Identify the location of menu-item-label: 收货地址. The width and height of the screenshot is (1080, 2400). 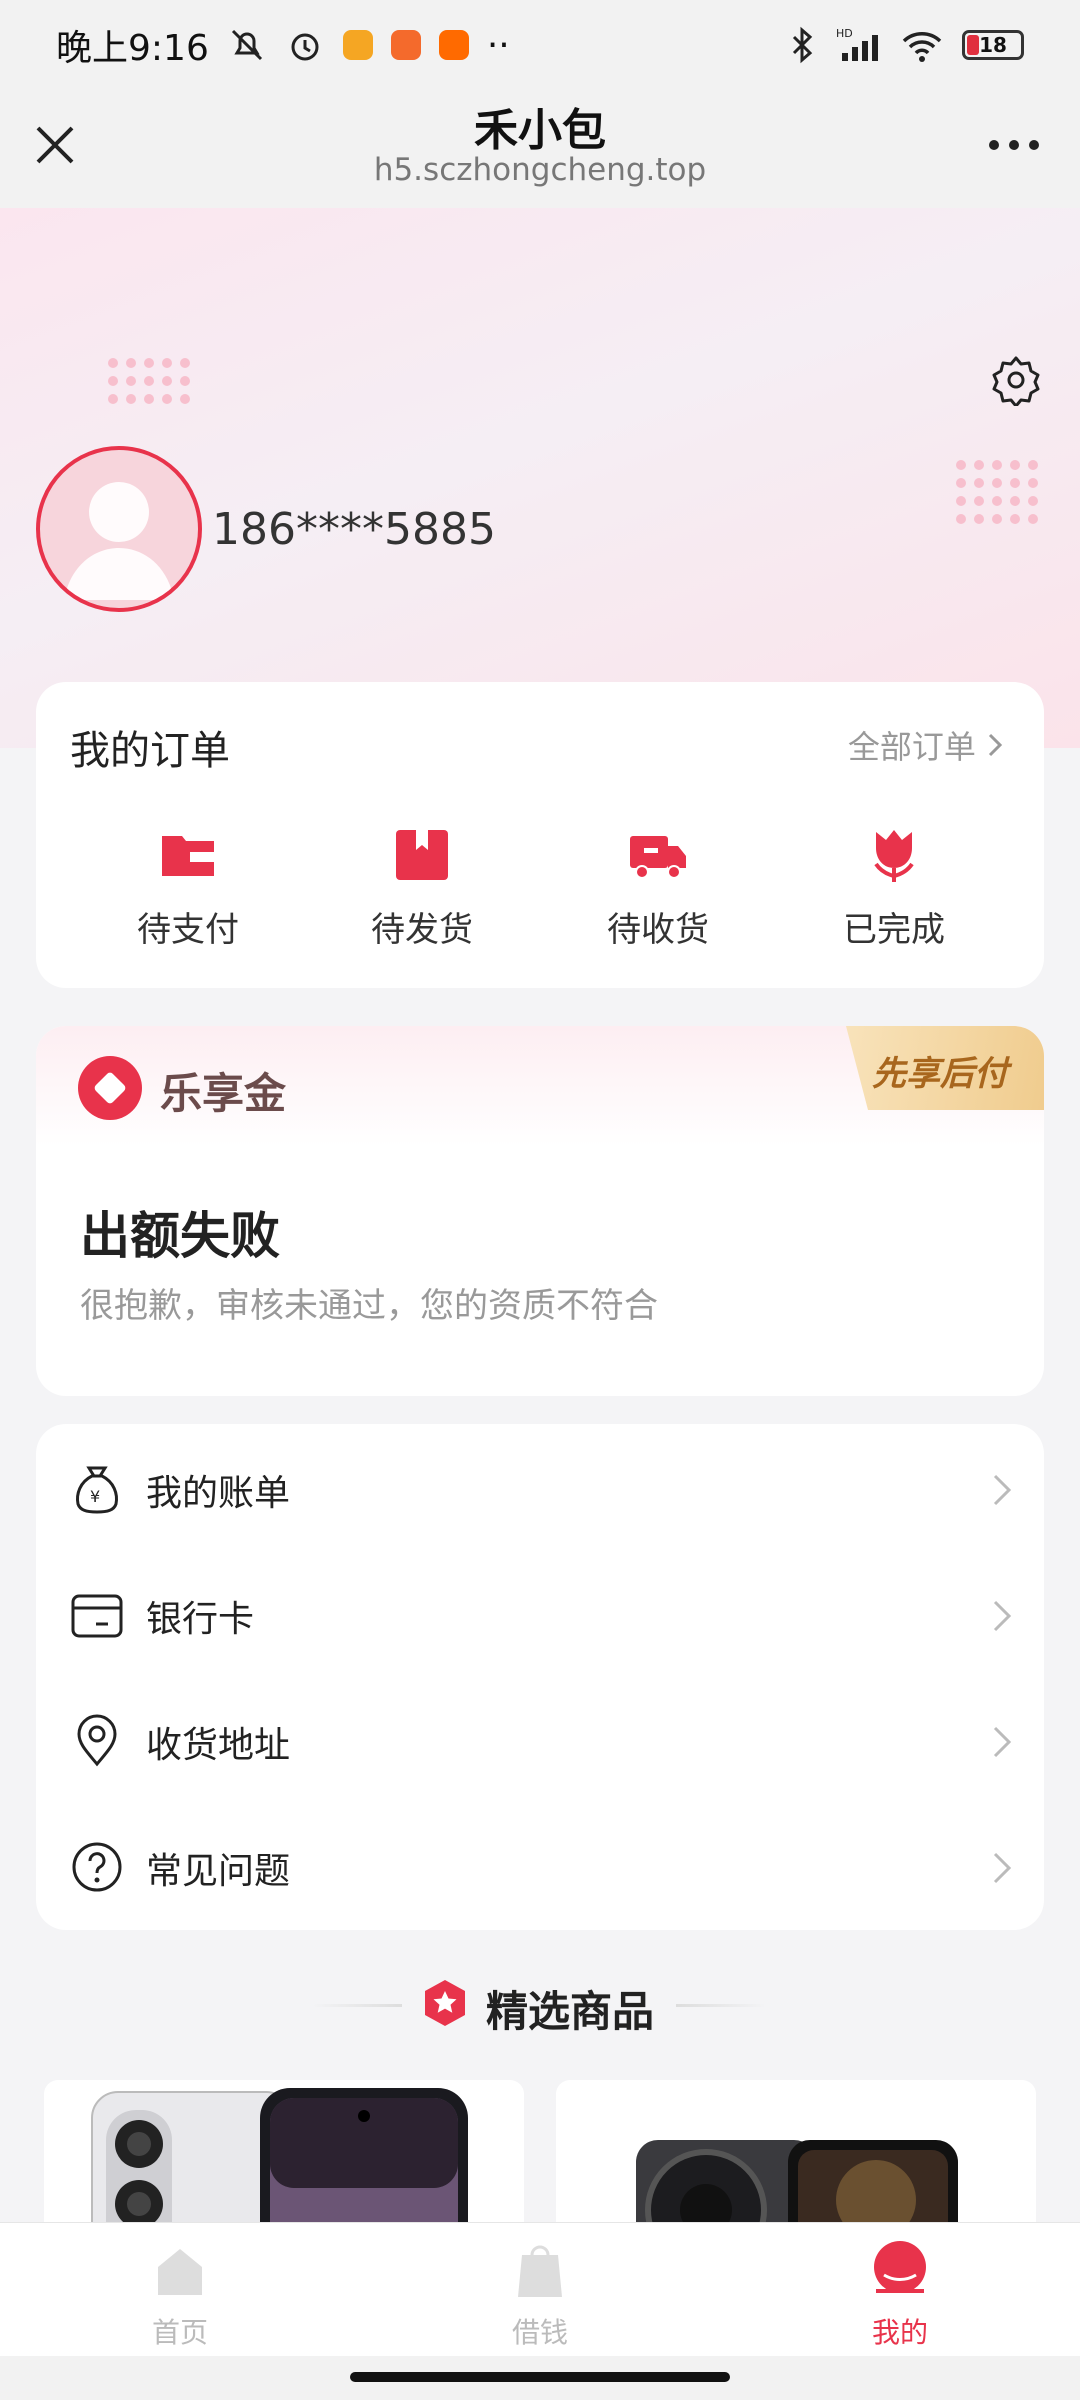
(218, 1745).